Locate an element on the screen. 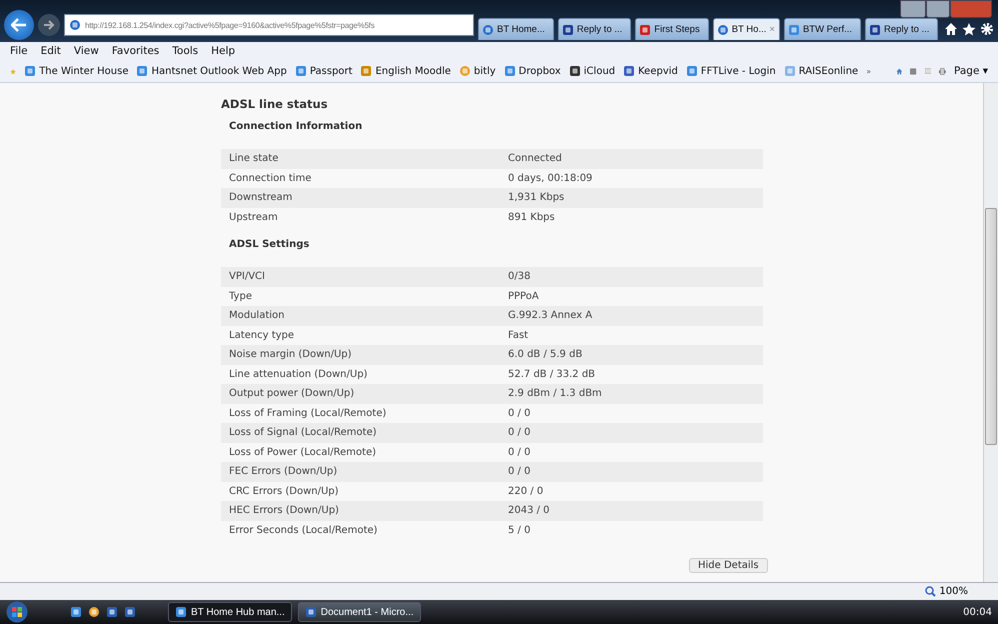  label-cell-text: Downstream is located at coordinates (261, 198).